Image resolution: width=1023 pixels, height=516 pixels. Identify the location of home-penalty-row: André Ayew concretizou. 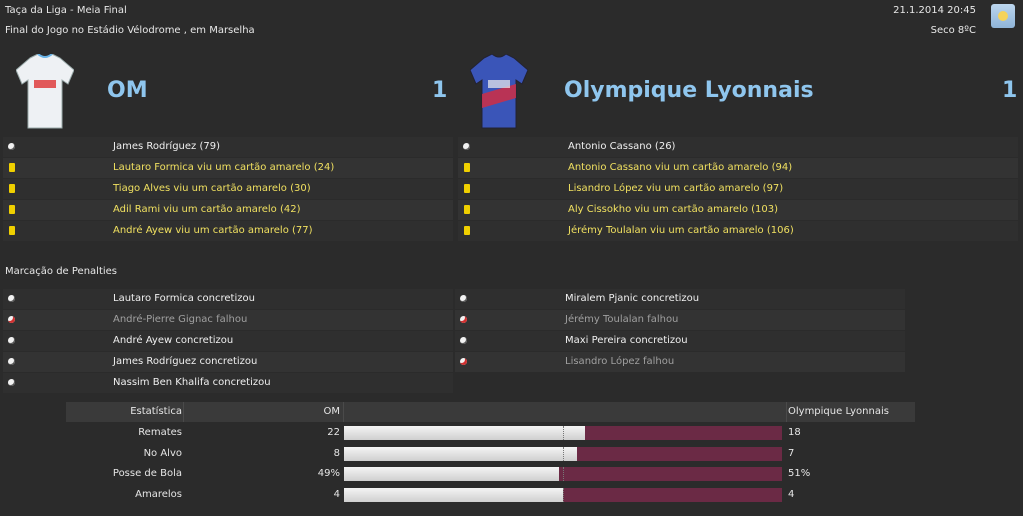
(228, 341).